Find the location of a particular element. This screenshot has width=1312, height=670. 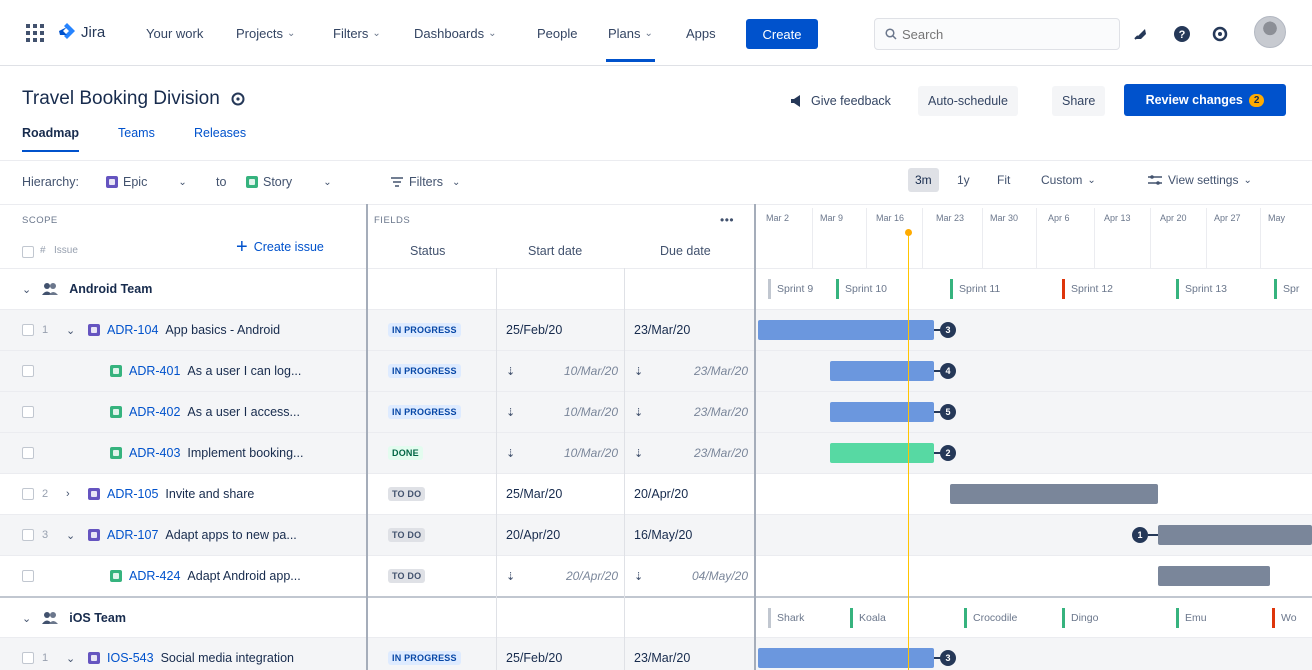

nav-dashboards: Dashboards ⌄ is located at coordinates (455, 33).